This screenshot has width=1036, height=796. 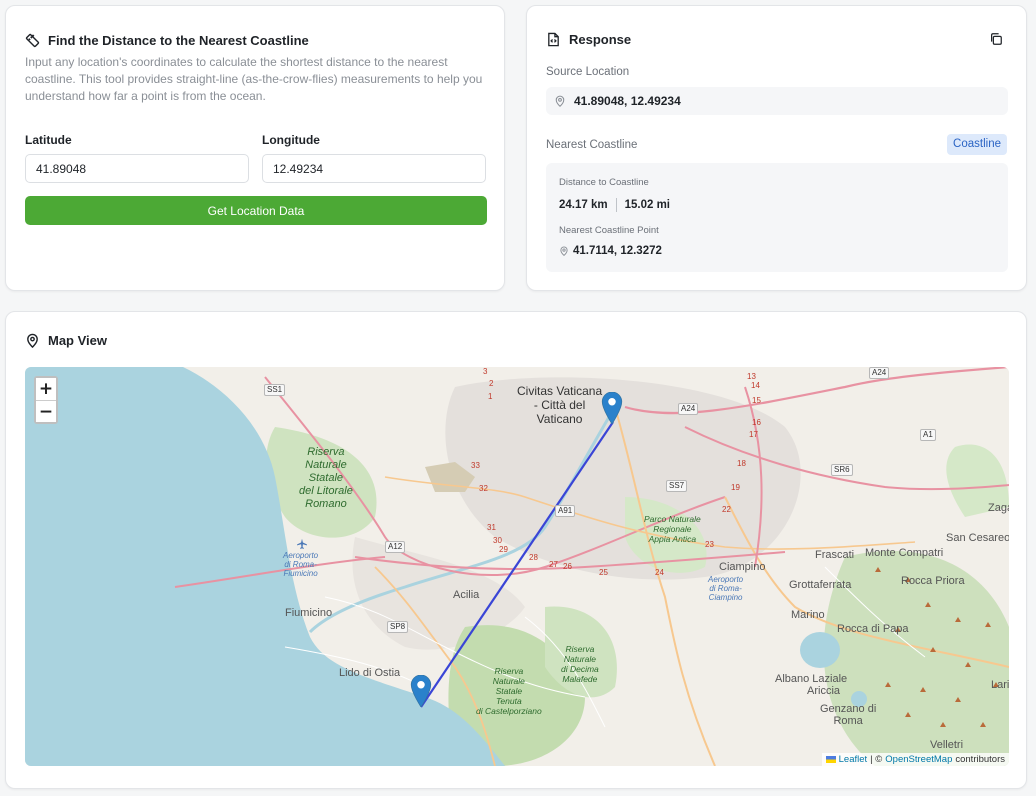 I want to click on road-number: 32, so click(x=483, y=488).